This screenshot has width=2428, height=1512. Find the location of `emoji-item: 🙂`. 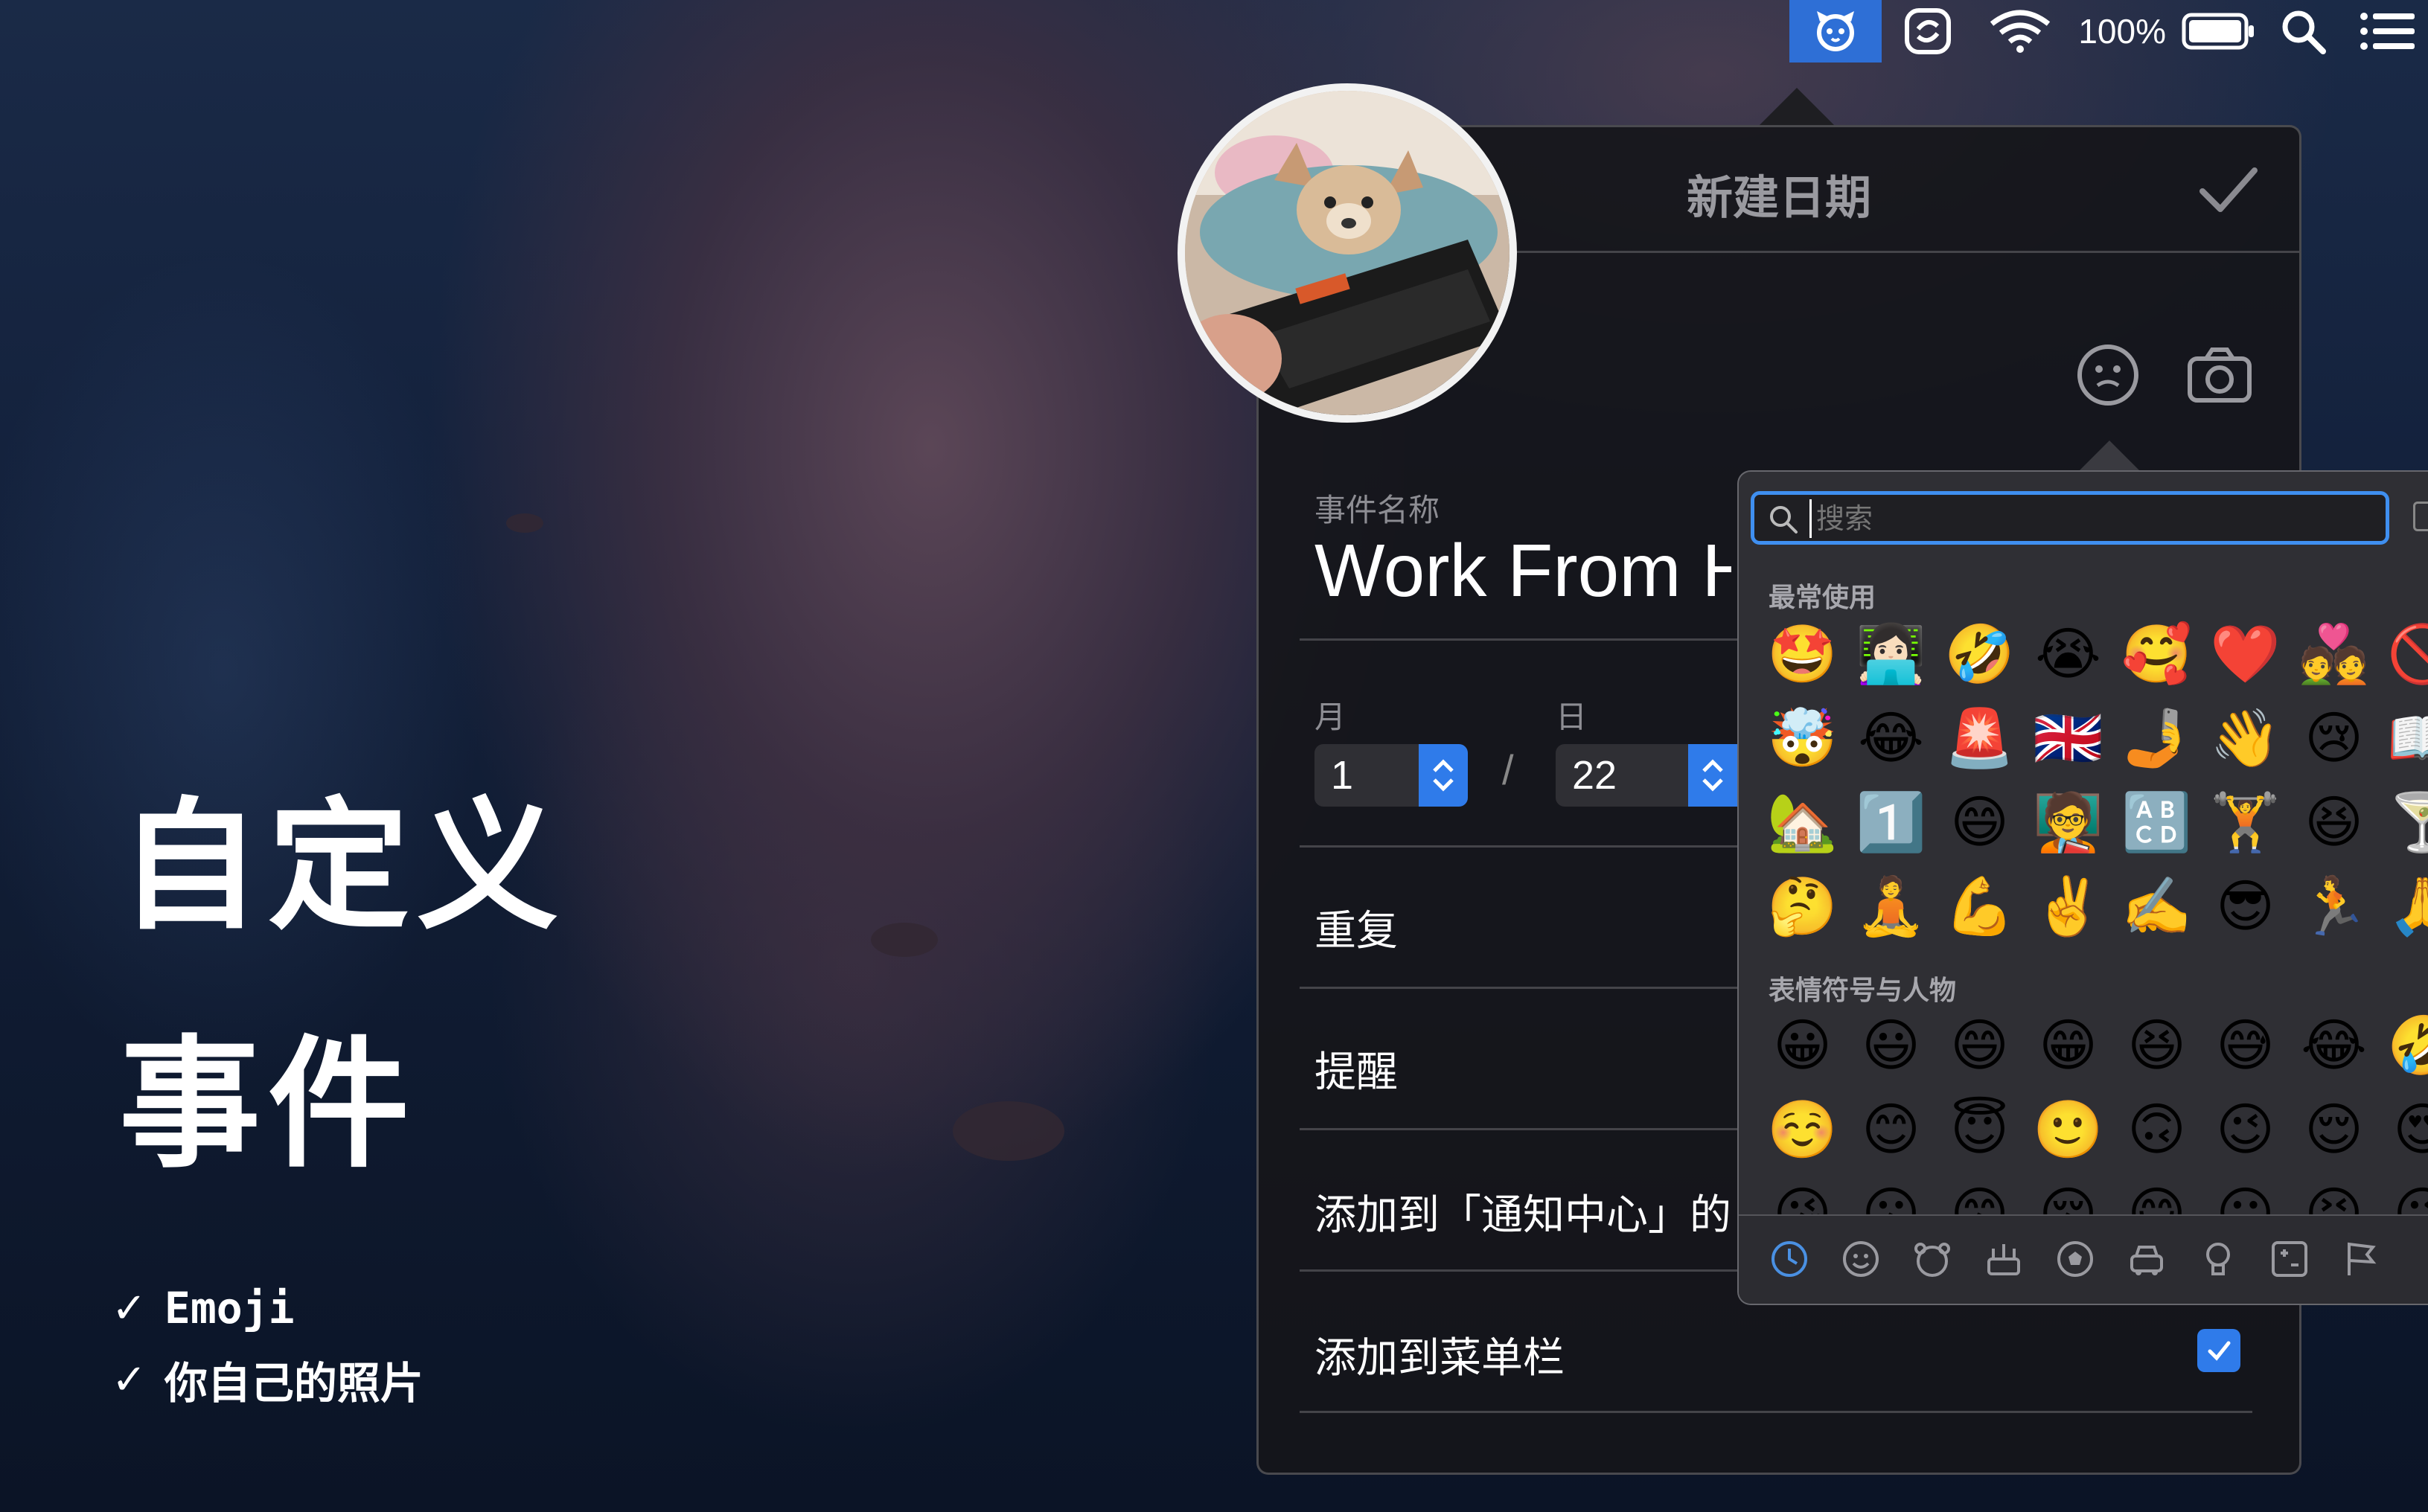

emoji-item: 🙂 is located at coordinates (2068, 1129).